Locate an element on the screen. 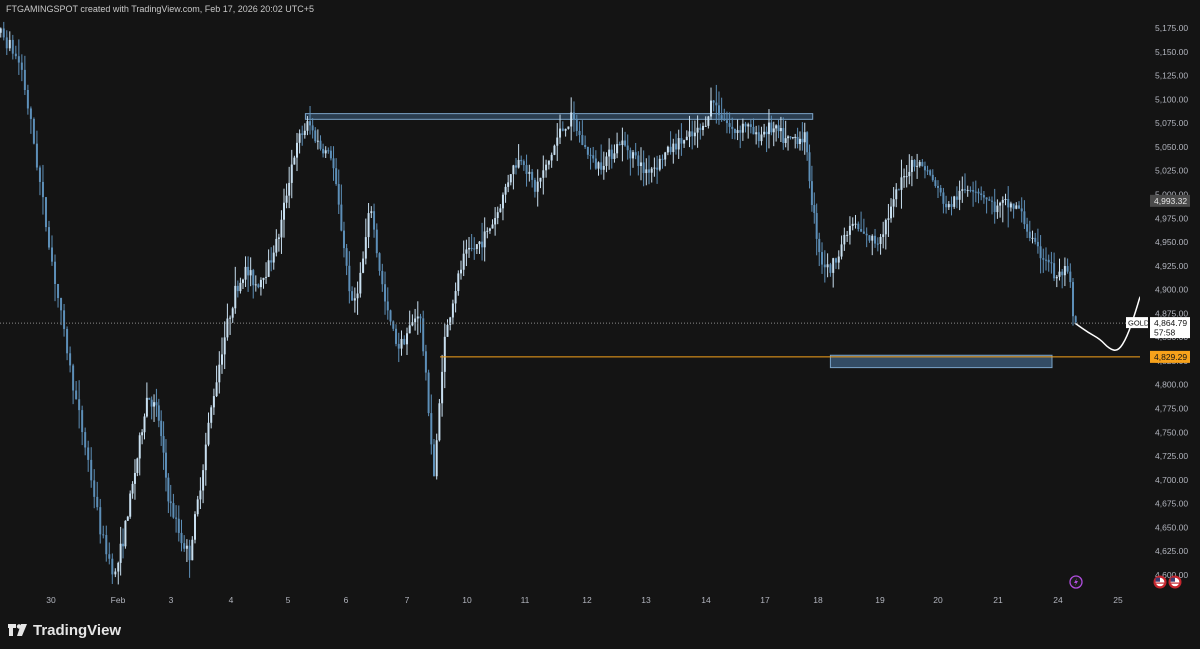  price-axis-label: 4,725.00 is located at coordinates (1171, 456).